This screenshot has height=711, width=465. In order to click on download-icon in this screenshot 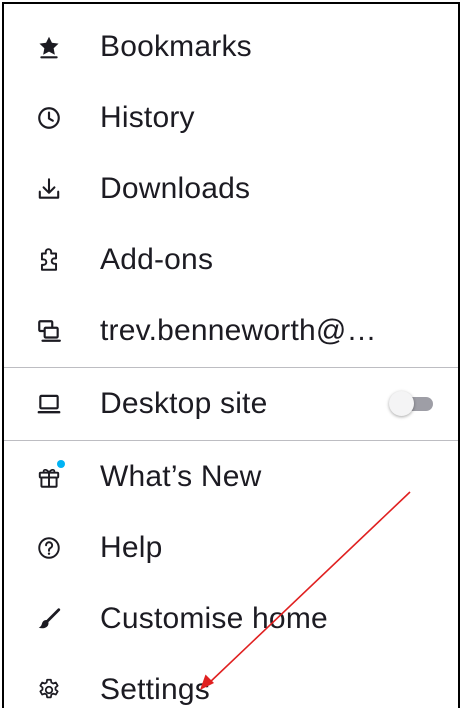, I will do `click(49, 189)`.